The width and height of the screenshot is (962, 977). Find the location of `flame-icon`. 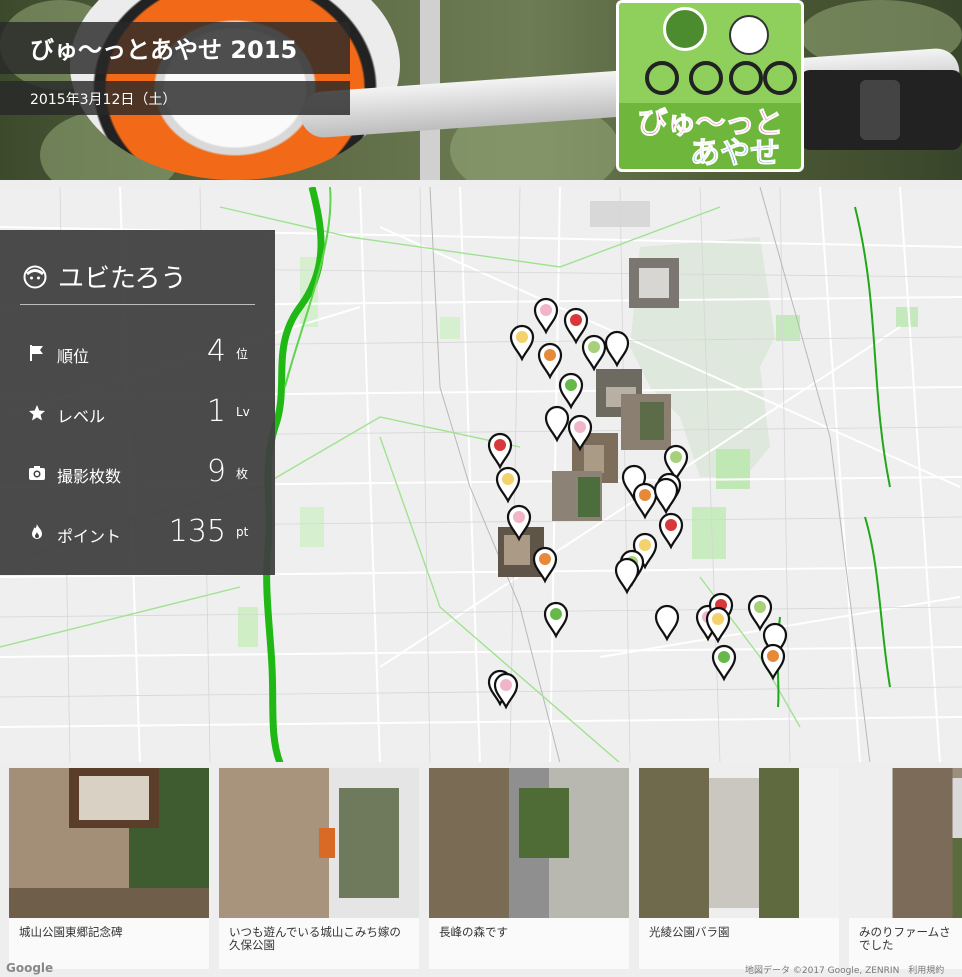

flame-icon is located at coordinates (37, 531).